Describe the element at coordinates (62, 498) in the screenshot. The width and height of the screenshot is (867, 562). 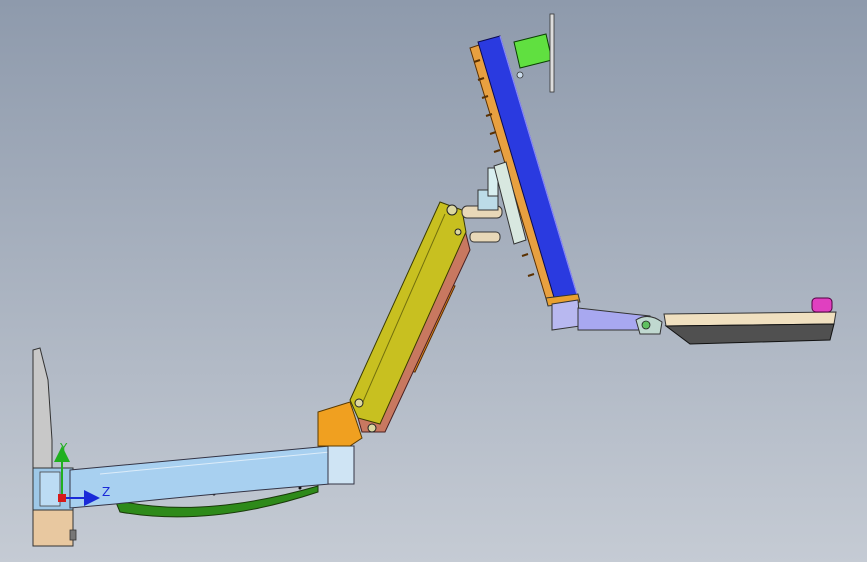
I see `x-axis-origin` at that location.